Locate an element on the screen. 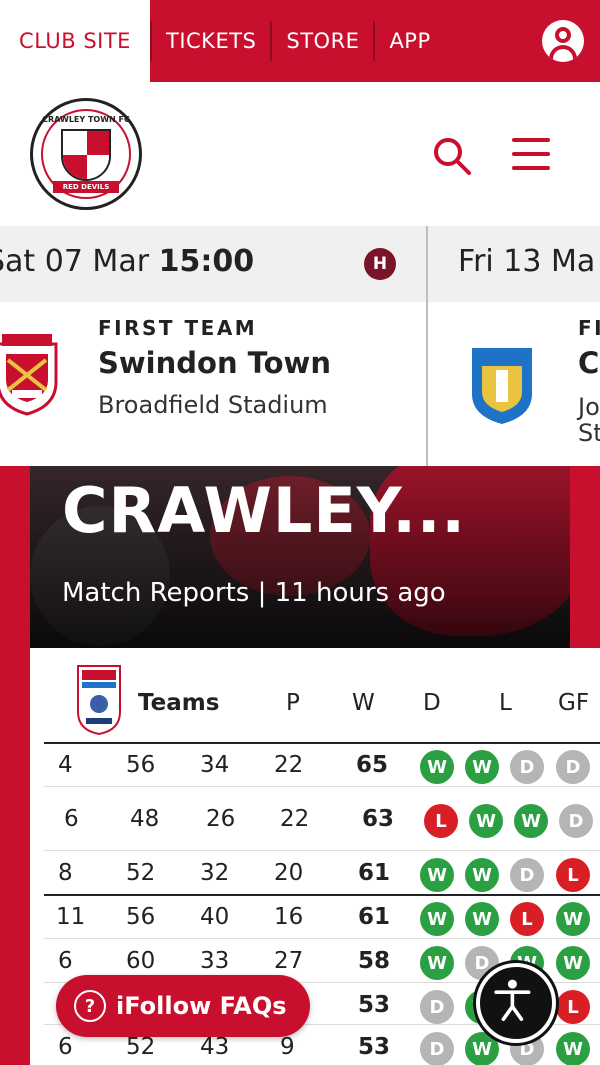 The height and width of the screenshot is (1065, 600). table-cell: 48 is located at coordinates (145, 819).